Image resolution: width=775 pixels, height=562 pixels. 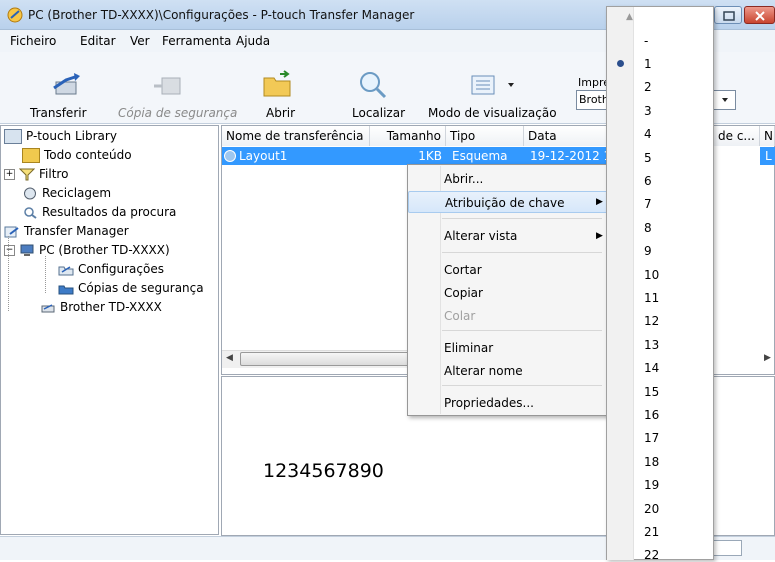 I want to click on find-magnifier-icon, so click(x=372, y=85).